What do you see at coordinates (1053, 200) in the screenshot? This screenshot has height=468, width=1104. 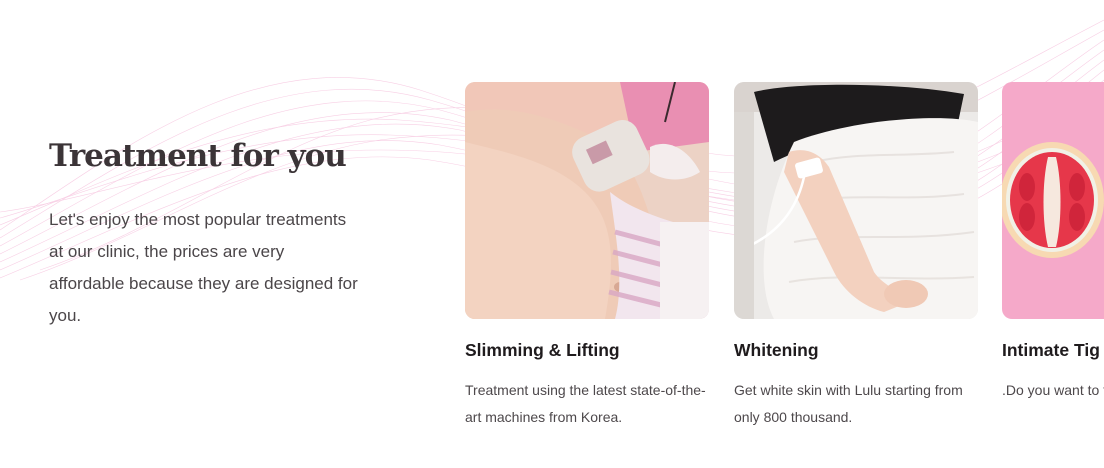 I see `treatment-photo-intimate` at bounding box center [1053, 200].